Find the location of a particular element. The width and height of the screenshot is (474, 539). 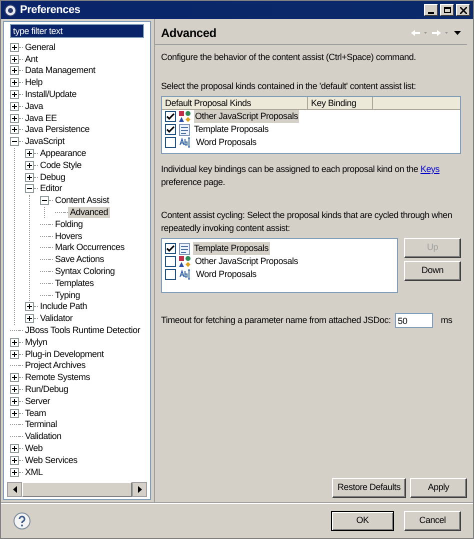

tree-item: JBoss Tools Runtime Detectior is located at coordinates (82, 330).